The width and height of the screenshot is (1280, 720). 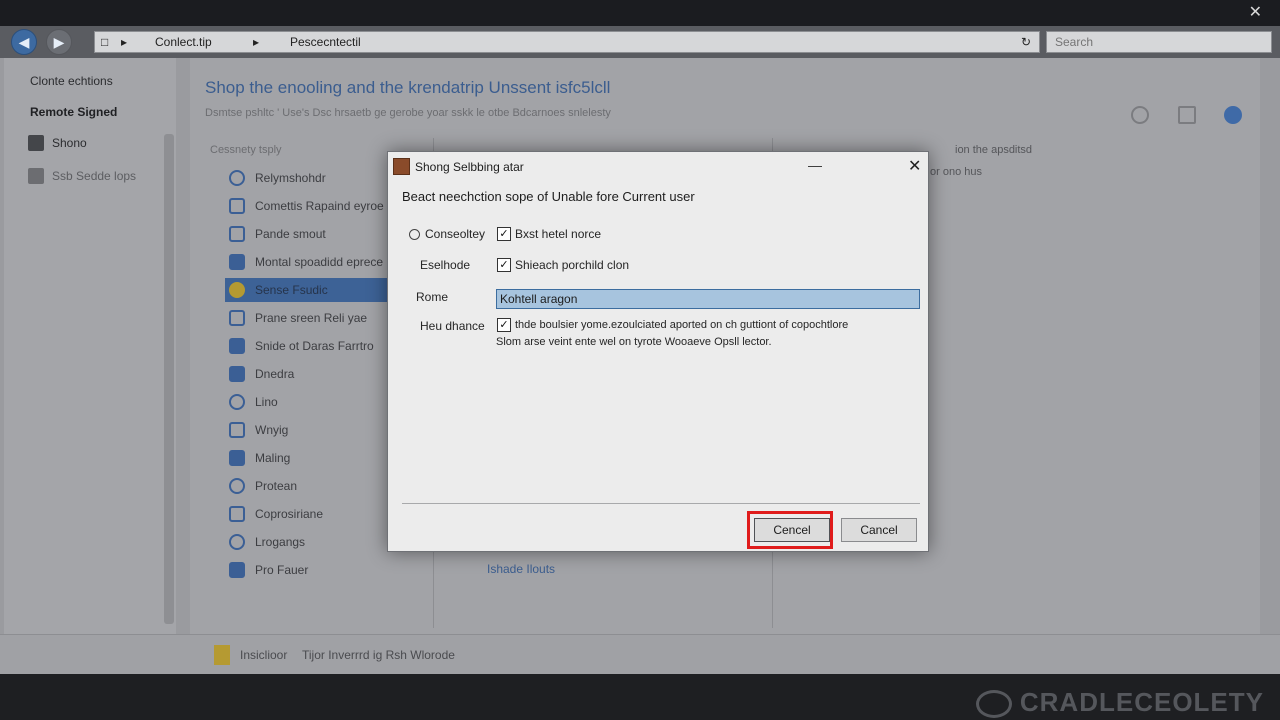 What do you see at coordinates (1026, 42) in the screenshot?
I see `refresh-icon: ↻` at bounding box center [1026, 42].